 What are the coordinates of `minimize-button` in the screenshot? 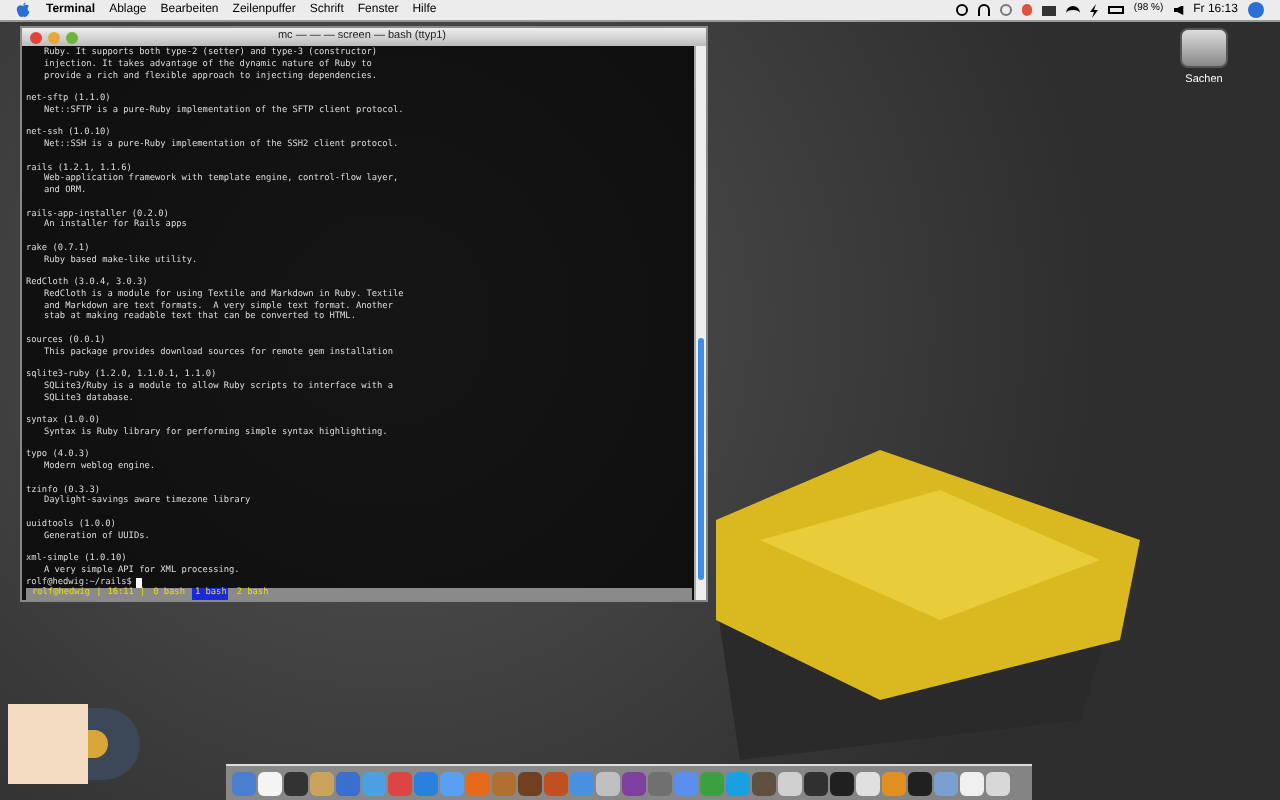 It's located at (54, 37).